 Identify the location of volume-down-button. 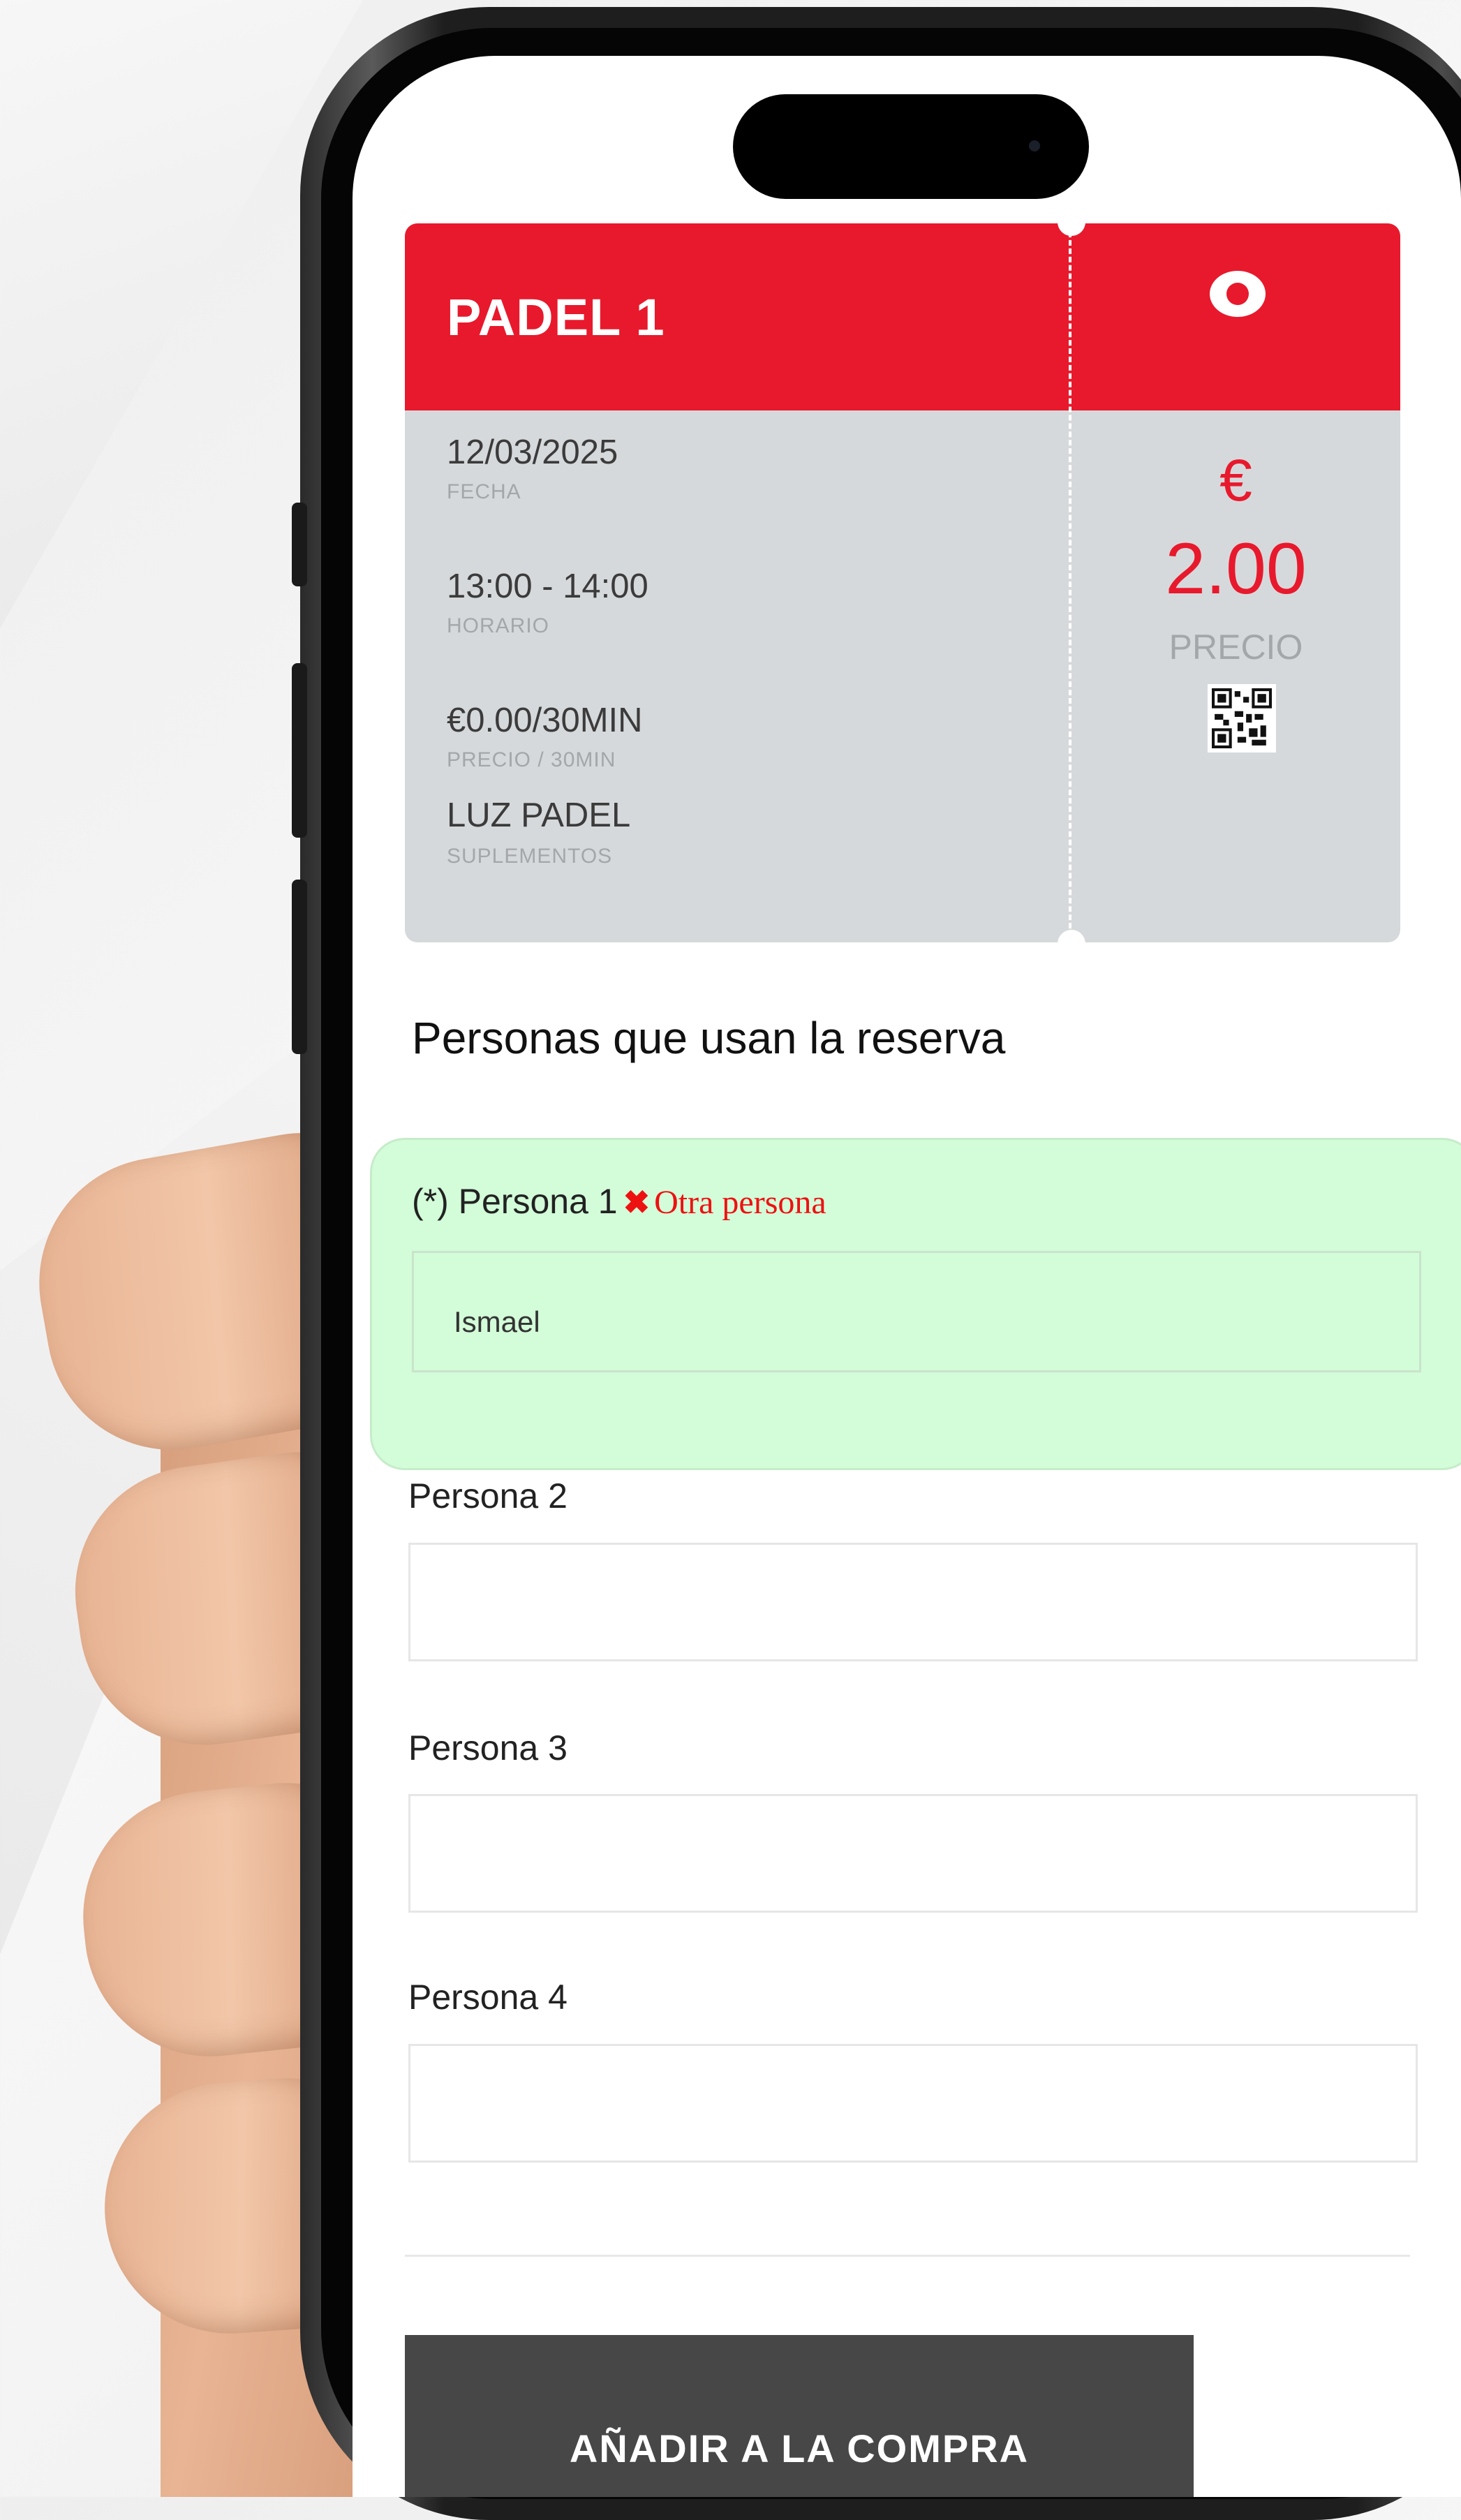
(299, 967).